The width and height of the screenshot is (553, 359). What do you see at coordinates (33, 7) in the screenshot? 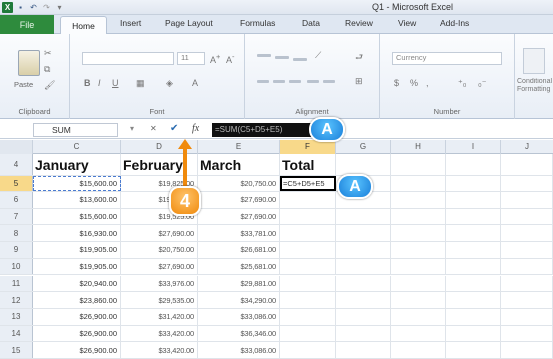
I see `undo-icon: ↶` at bounding box center [33, 7].